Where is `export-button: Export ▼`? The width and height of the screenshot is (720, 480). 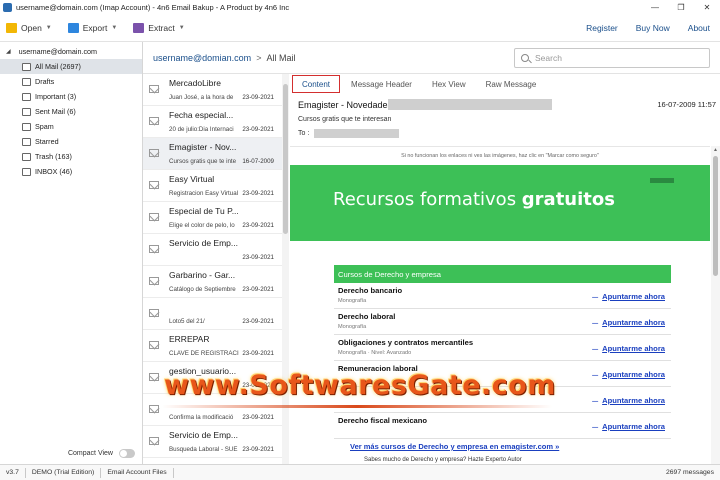 export-button: Export ▼ is located at coordinates (92, 27).